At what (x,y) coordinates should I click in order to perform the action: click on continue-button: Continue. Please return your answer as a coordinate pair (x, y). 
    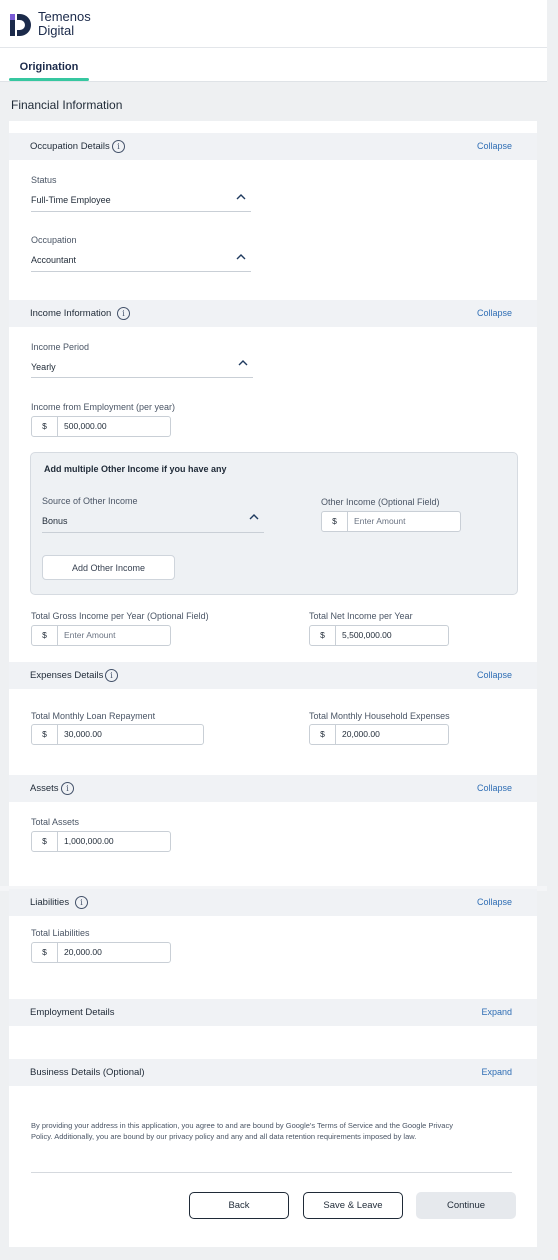
    Looking at the image, I should click on (466, 1205).